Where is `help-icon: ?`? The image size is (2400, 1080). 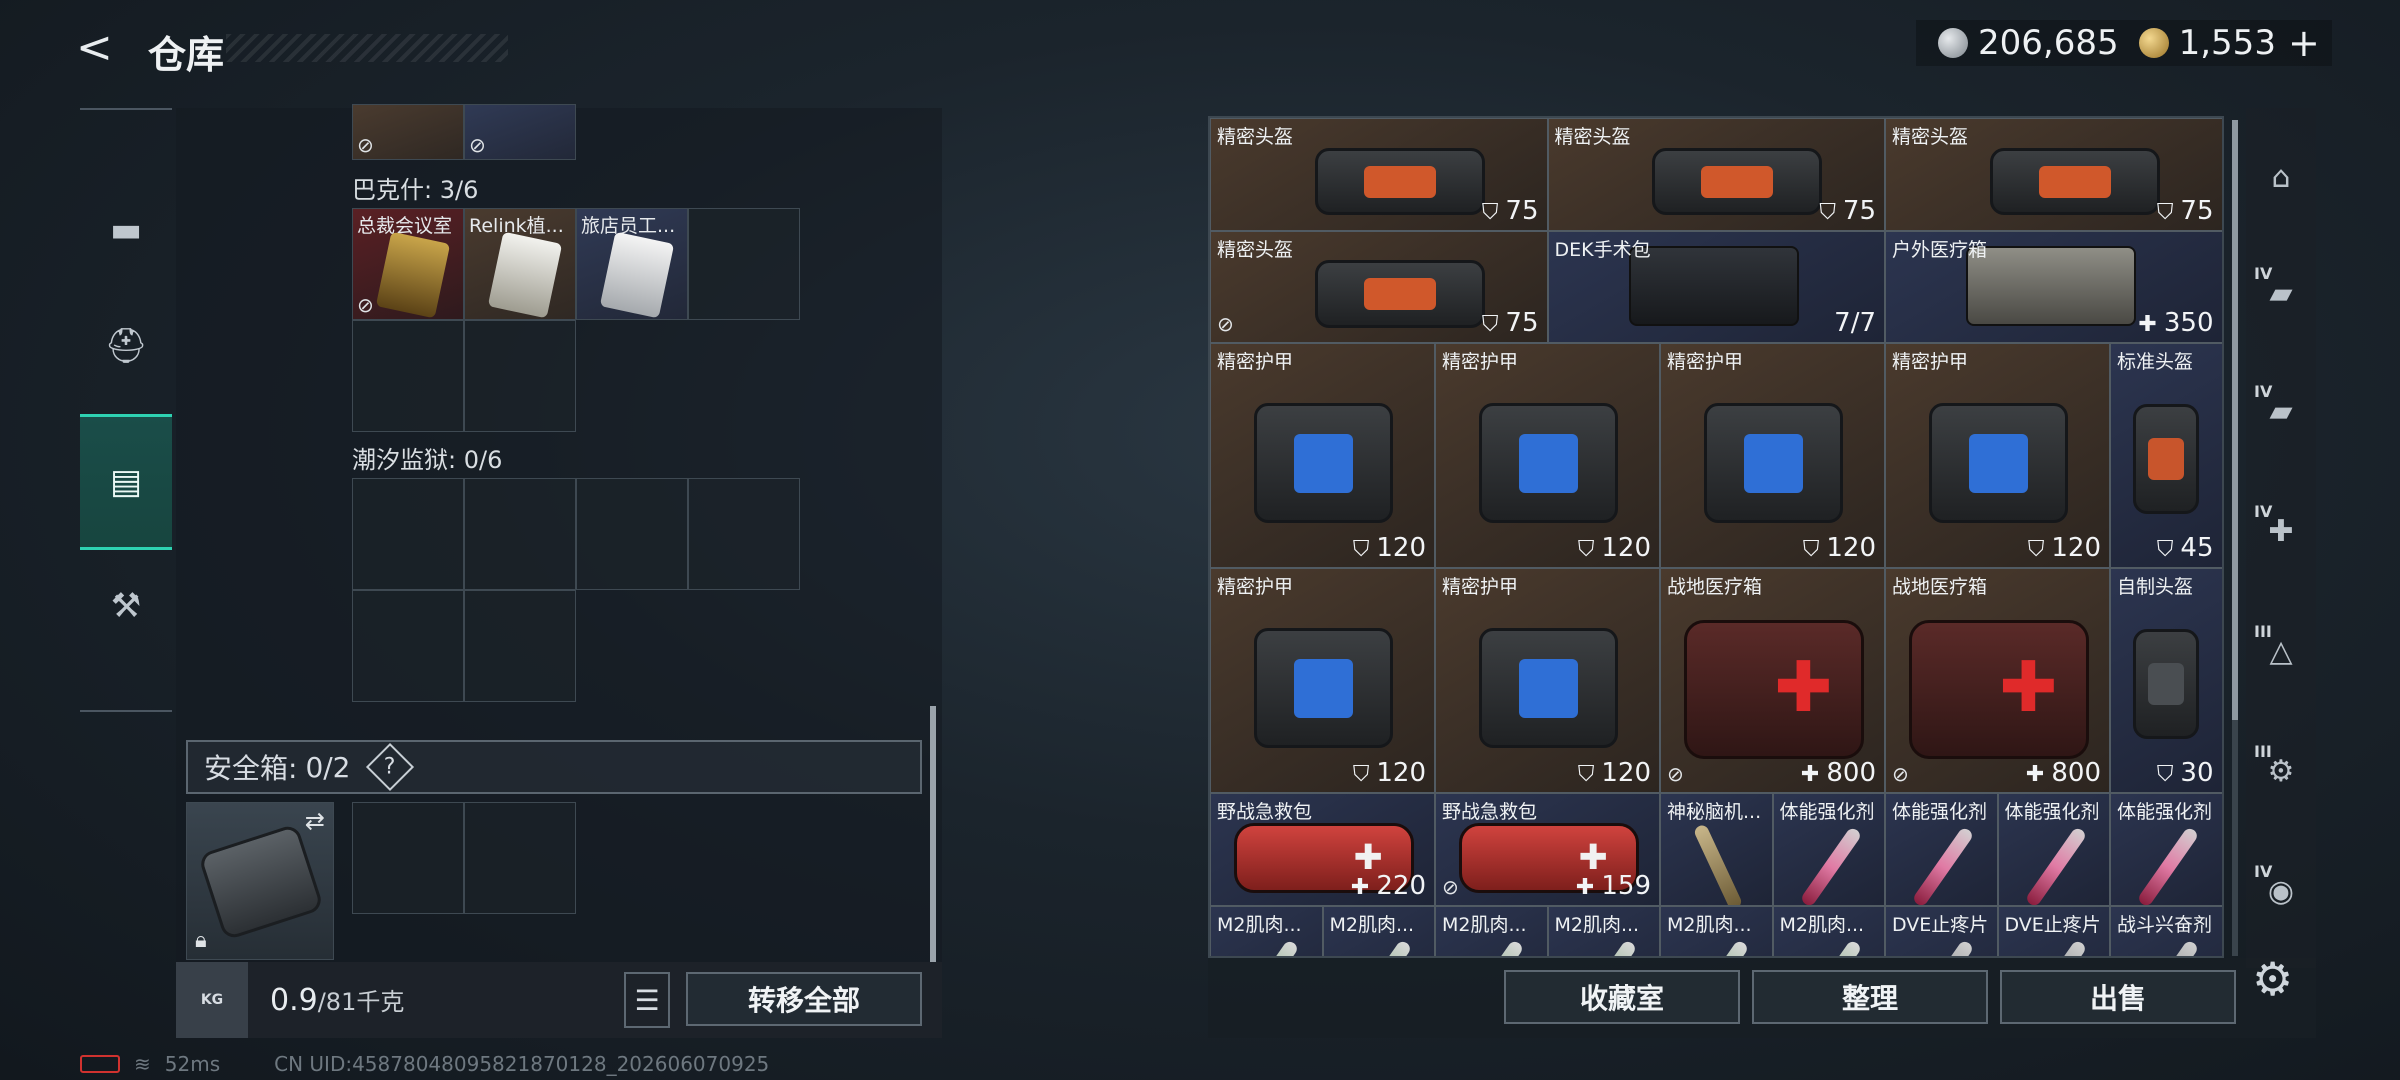
help-icon: ? is located at coordinates (389, 767).